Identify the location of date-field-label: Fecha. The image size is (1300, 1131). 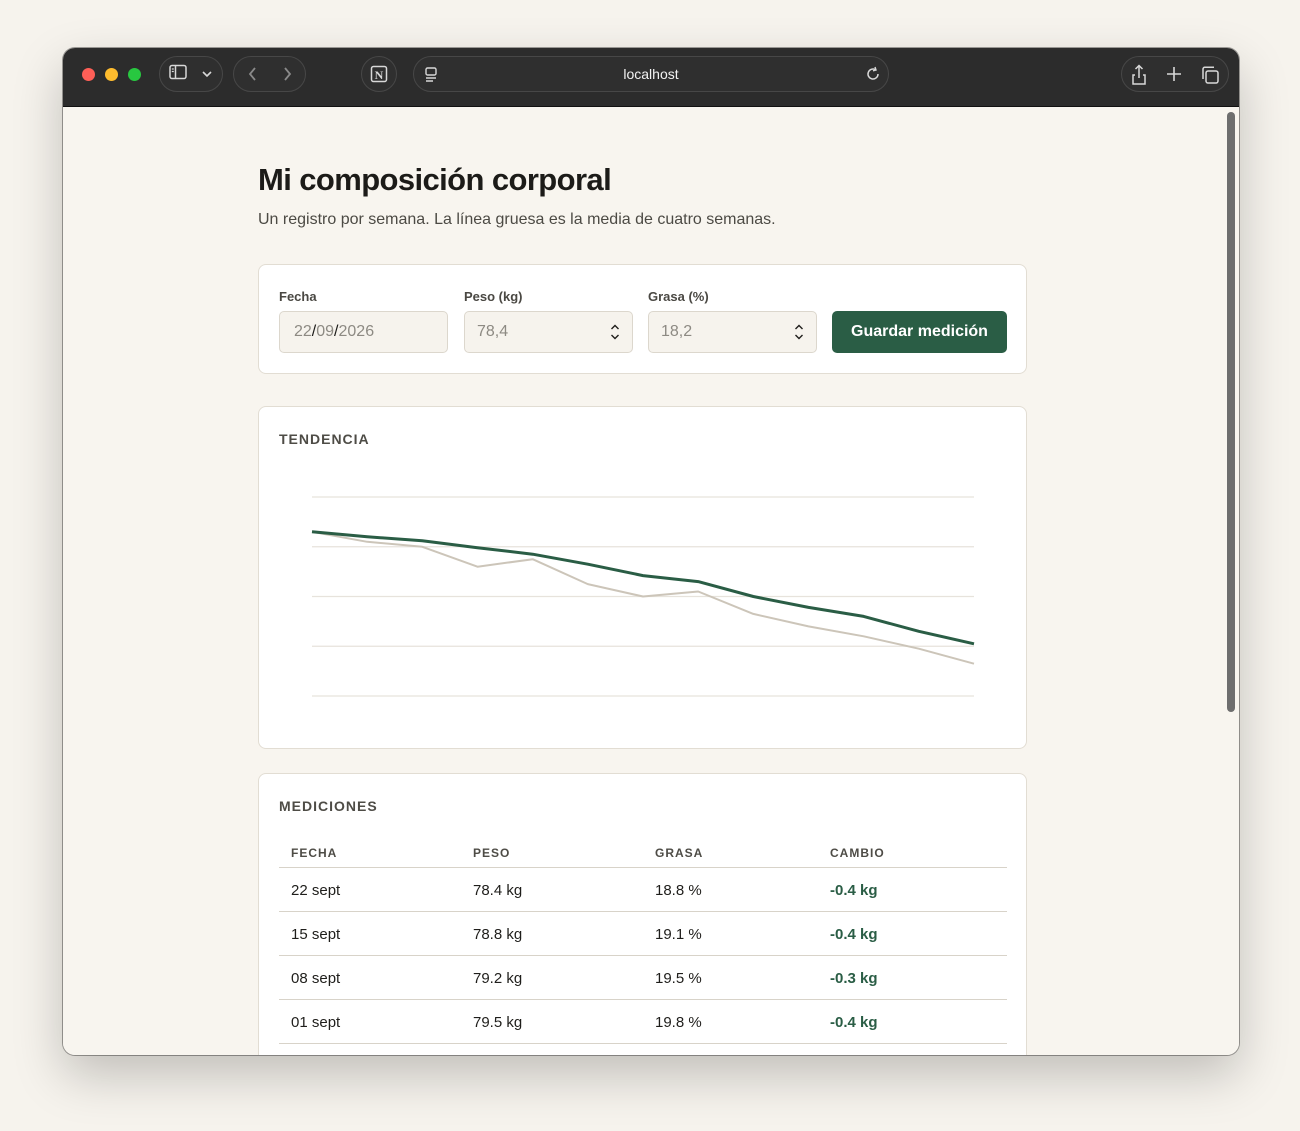
(298, 296).